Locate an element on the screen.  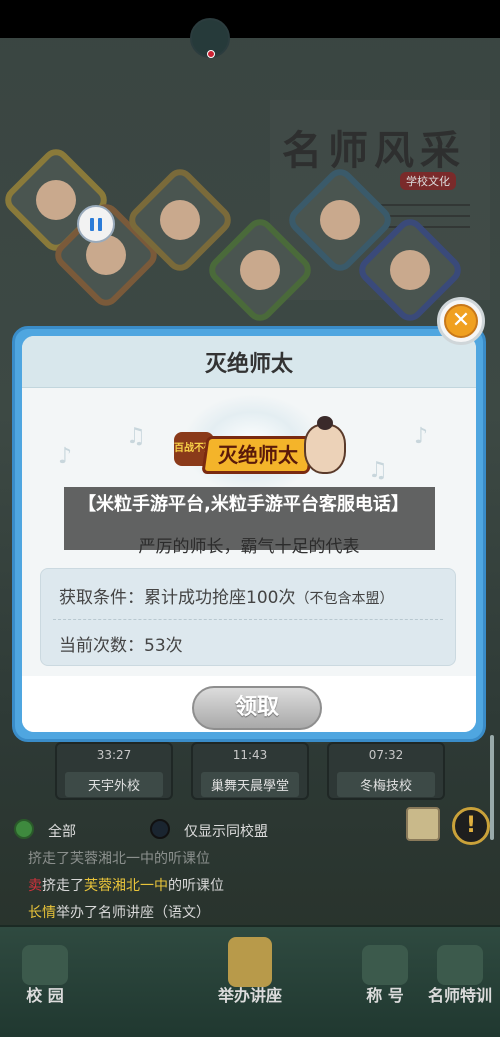
condition-note: （不包含本盟） is located at coordinates (344, 599).